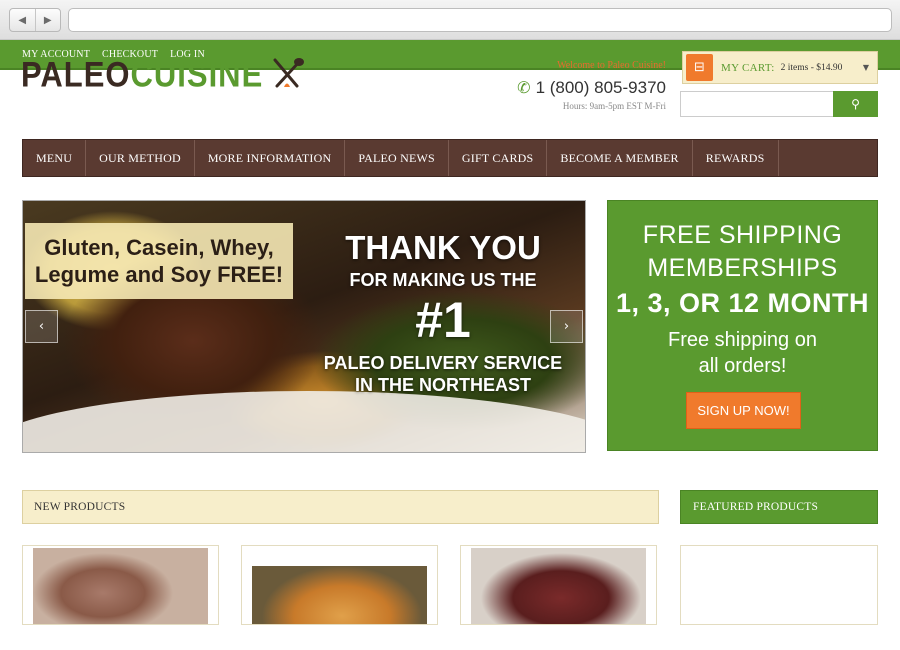  What do you see at coordinates (443, 320) in the screenshot?
I see `hero-number: #1` at bounding box center [443, 320].